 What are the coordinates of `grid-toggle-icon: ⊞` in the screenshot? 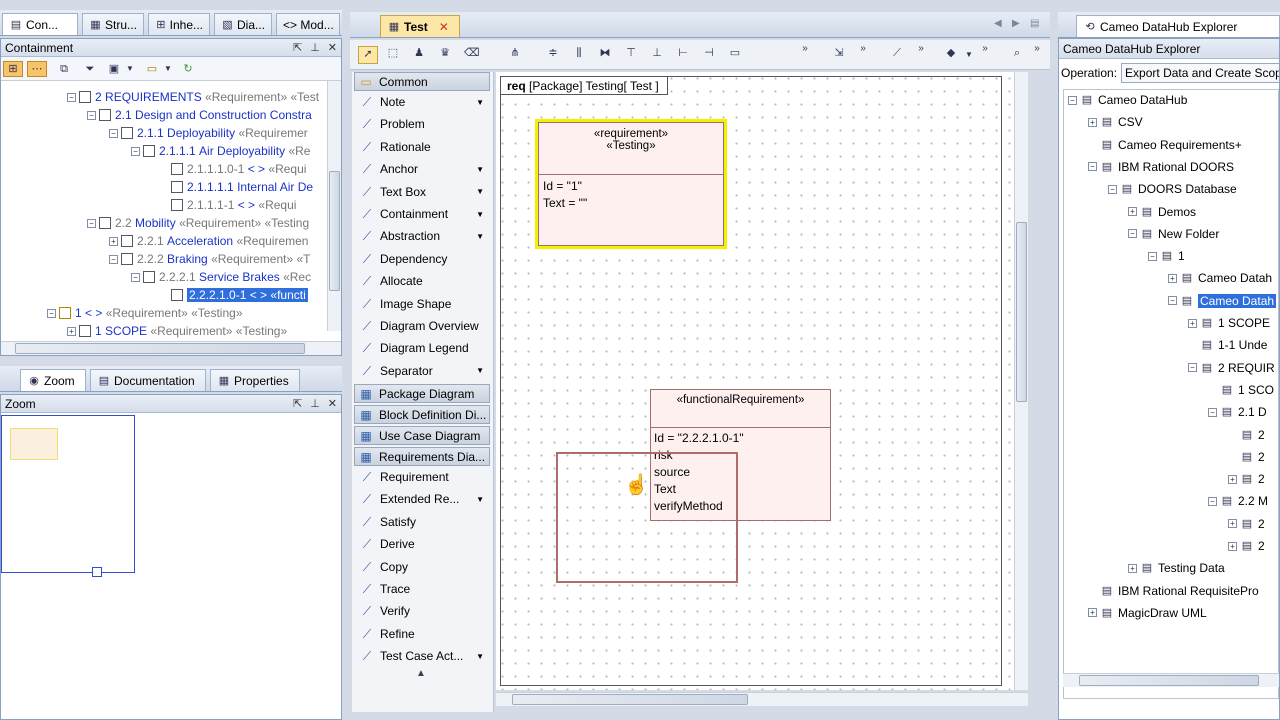 It's located at (13, 69).